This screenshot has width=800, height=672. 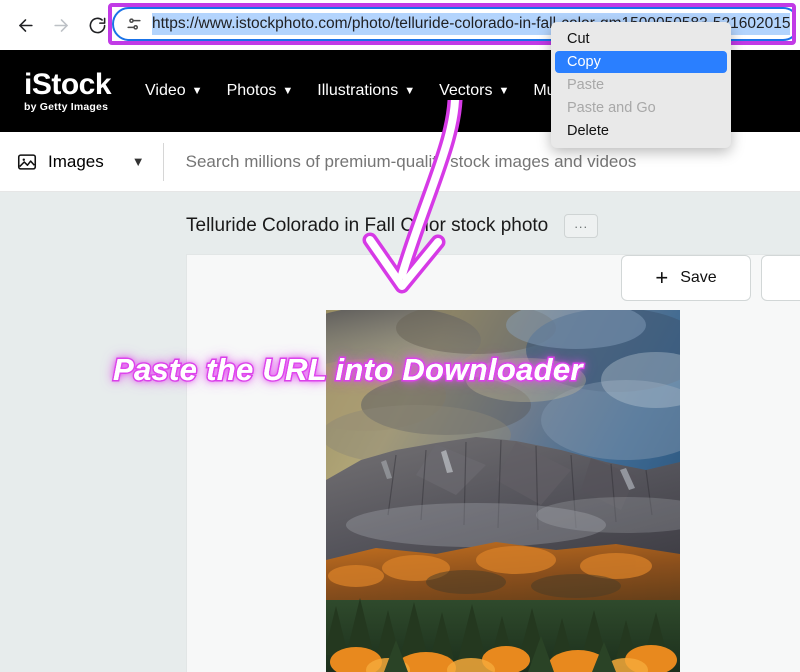 I want to click on navigation-buttons, so click(x=57, y=25).